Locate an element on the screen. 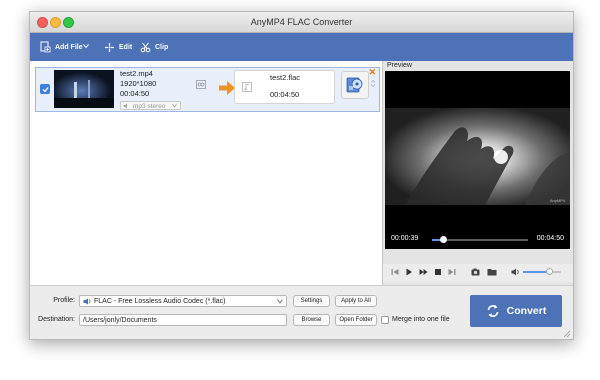  thumbnail-image is located at coordinates (84, 89).